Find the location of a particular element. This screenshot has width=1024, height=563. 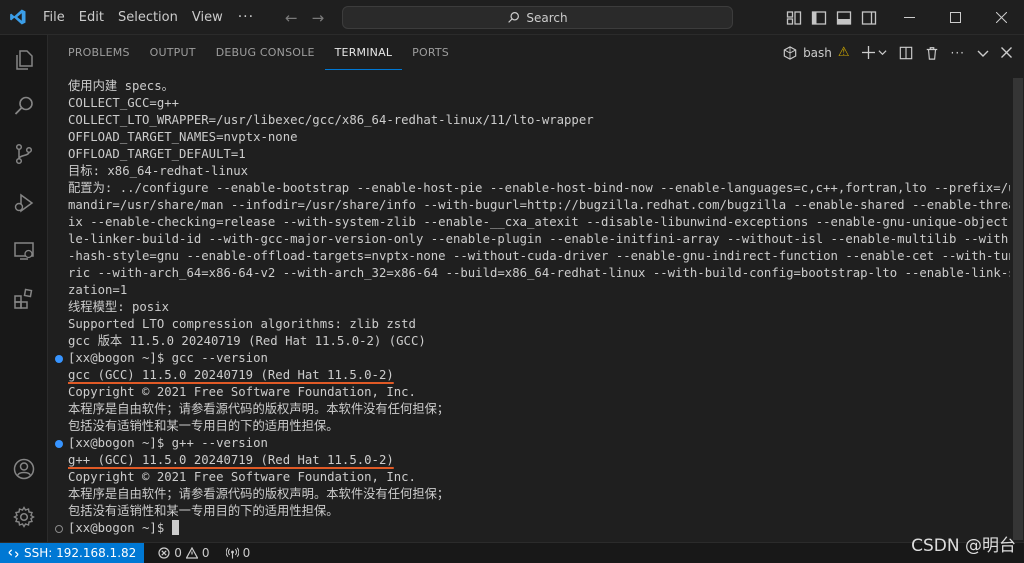

new-terminal-button is located at coordinates (874, 52).